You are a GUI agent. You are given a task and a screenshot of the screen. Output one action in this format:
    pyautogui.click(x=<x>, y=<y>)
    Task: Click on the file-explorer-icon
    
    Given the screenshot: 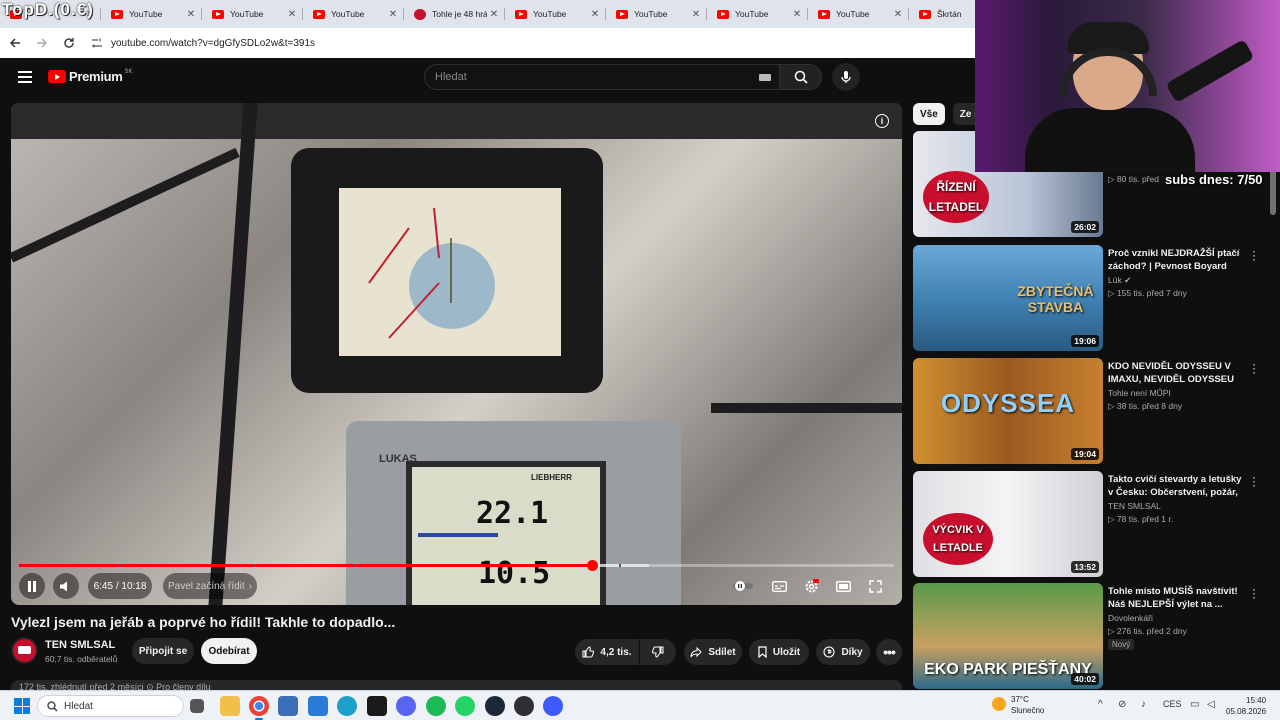 What is the action you would take?
    pyautogui.click(x=230, y=706)
    